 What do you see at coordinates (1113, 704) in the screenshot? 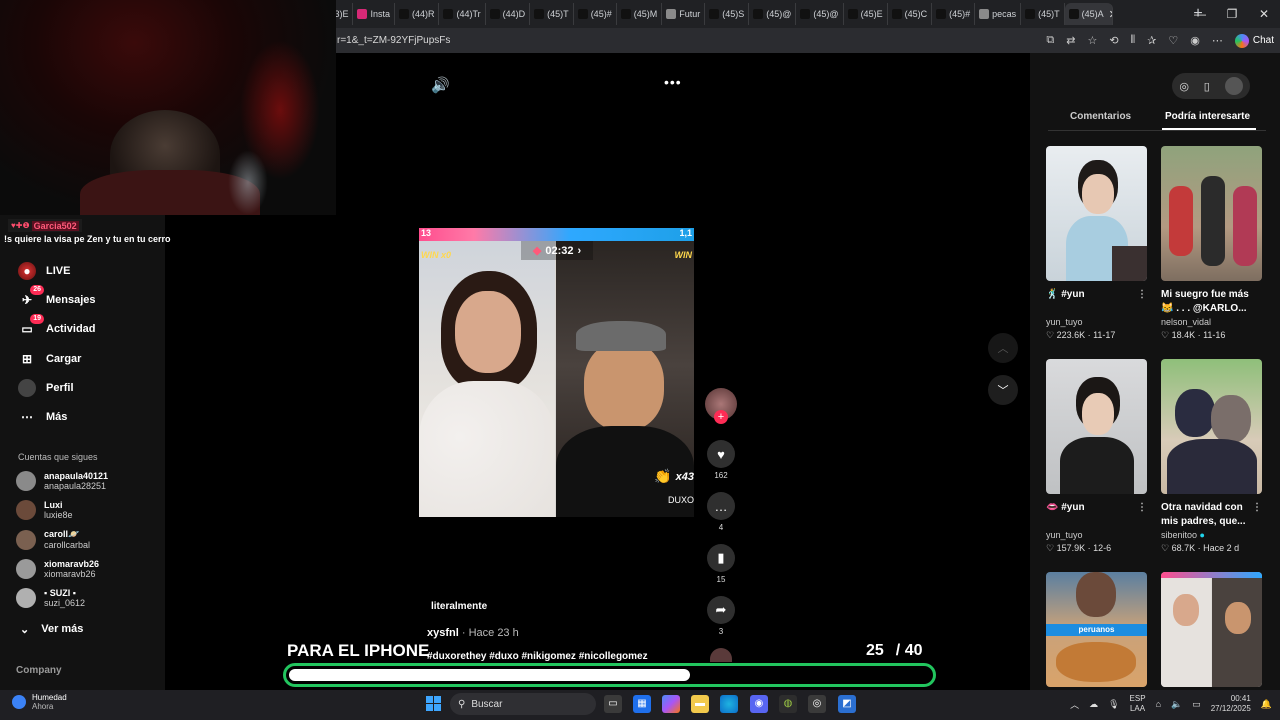
I see `microphone-icon: 🎙` at bounding box center [1113, 704].